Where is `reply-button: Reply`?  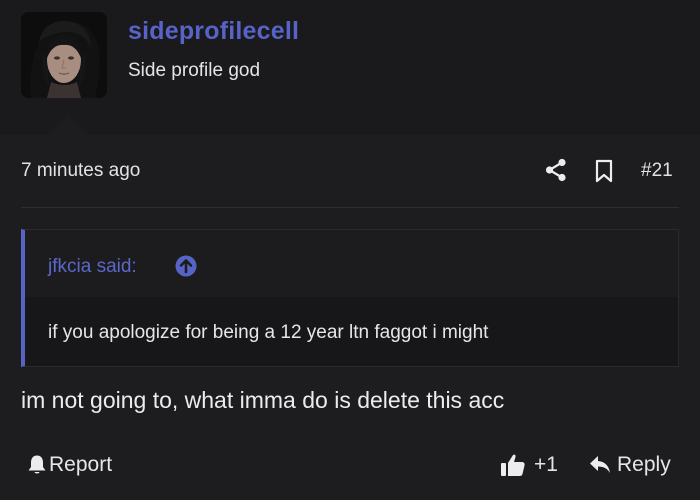 reply-button: Reply is located at coordinates (630, 465).